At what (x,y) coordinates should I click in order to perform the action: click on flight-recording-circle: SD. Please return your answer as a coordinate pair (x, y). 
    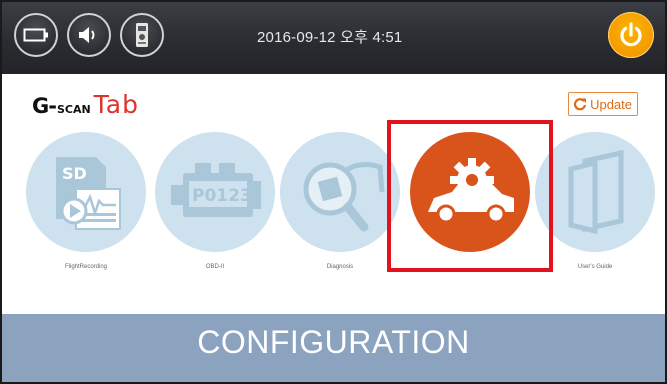
    Looking at the image, I should click on (86, 192).